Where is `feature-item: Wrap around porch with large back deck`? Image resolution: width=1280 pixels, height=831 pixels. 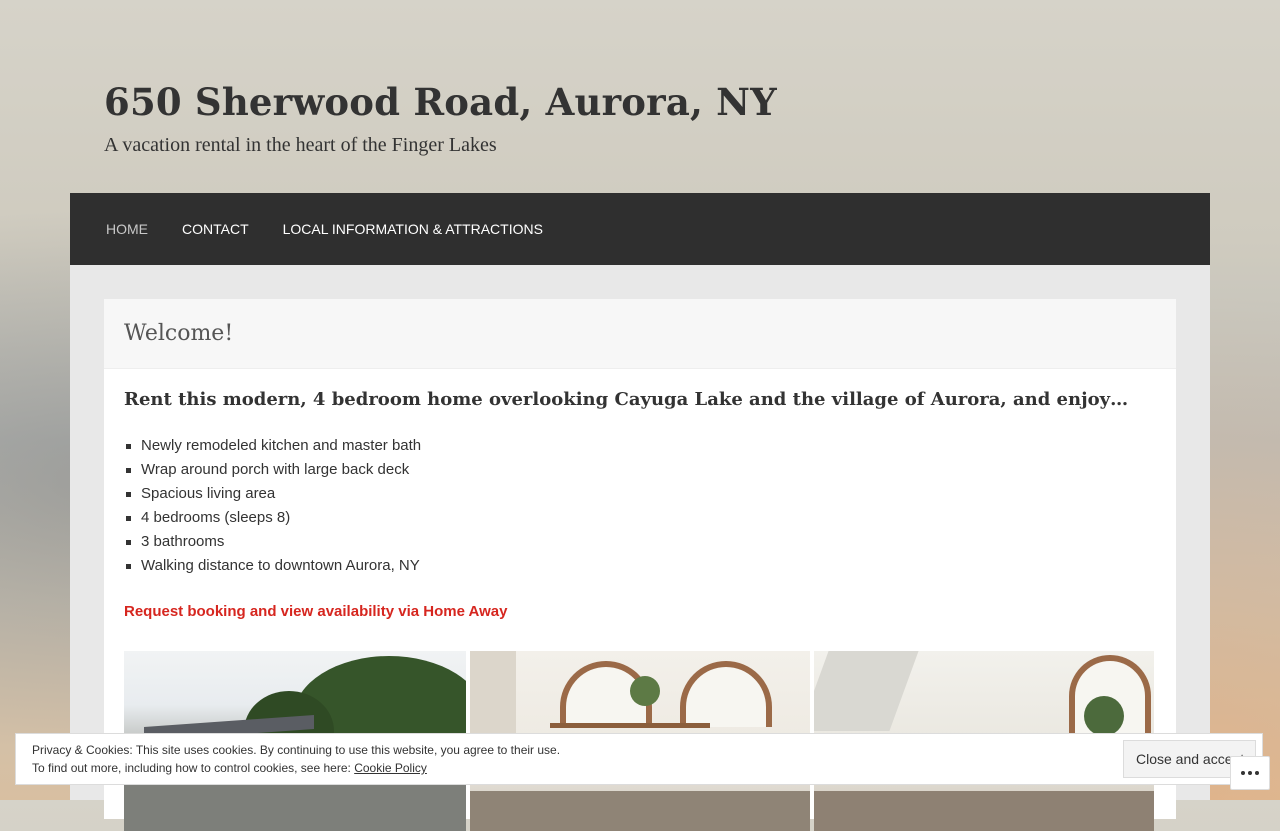
feature-item: Wrap around porch with large back deck is located at coordinates (650, 470).